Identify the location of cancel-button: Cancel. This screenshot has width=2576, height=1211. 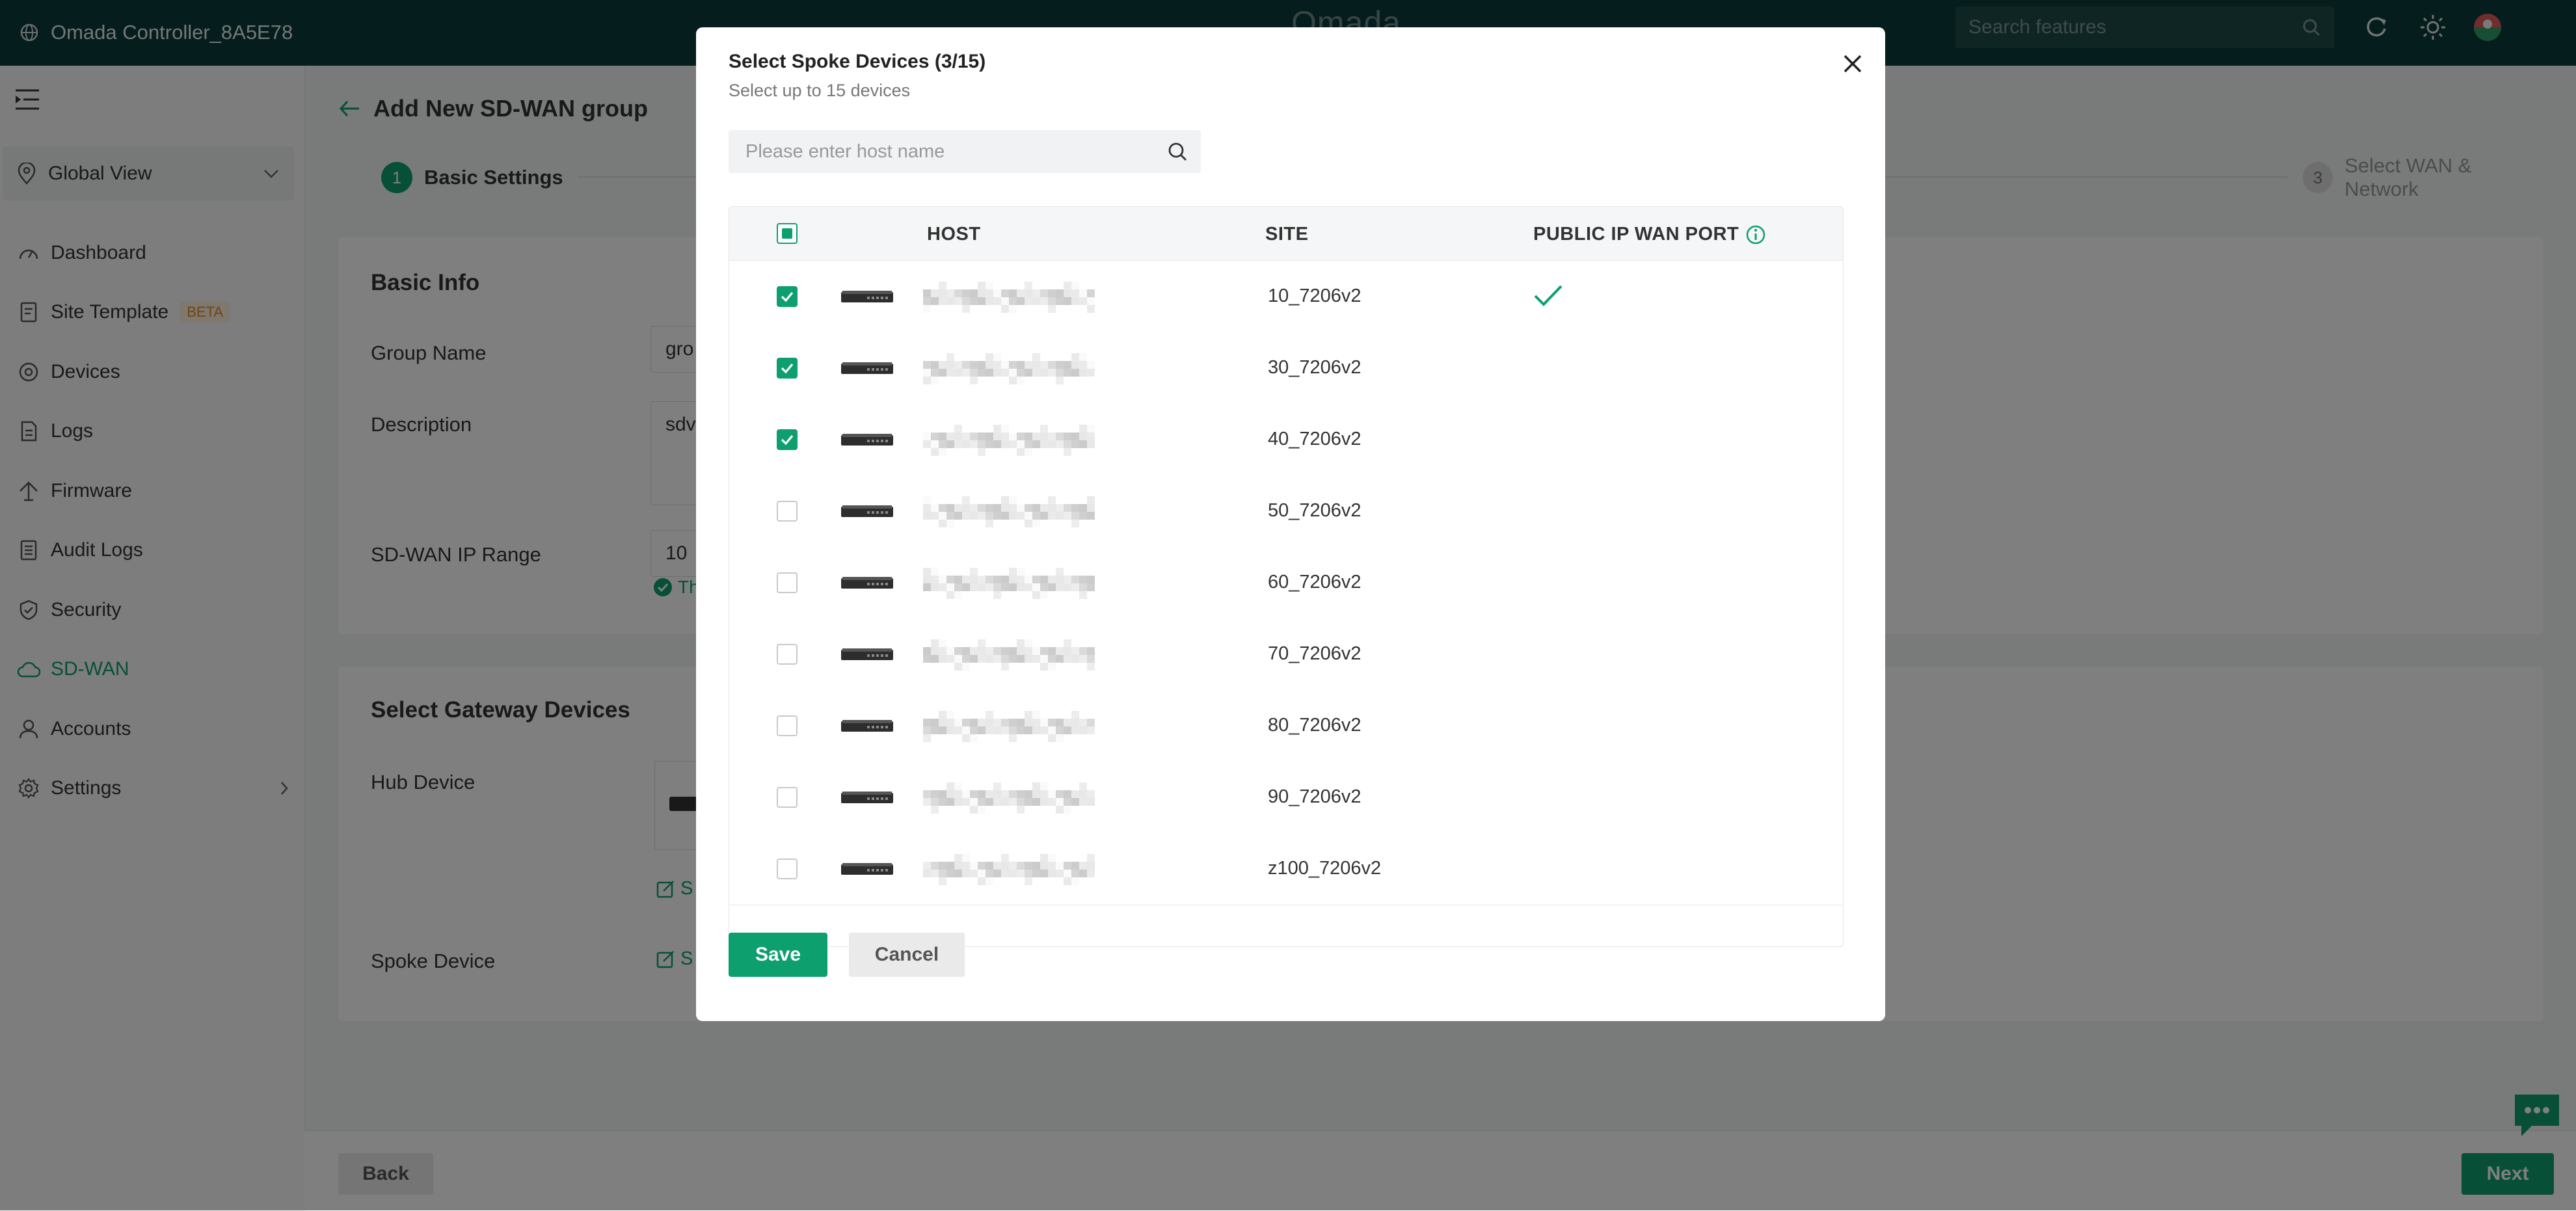
(907, 955).